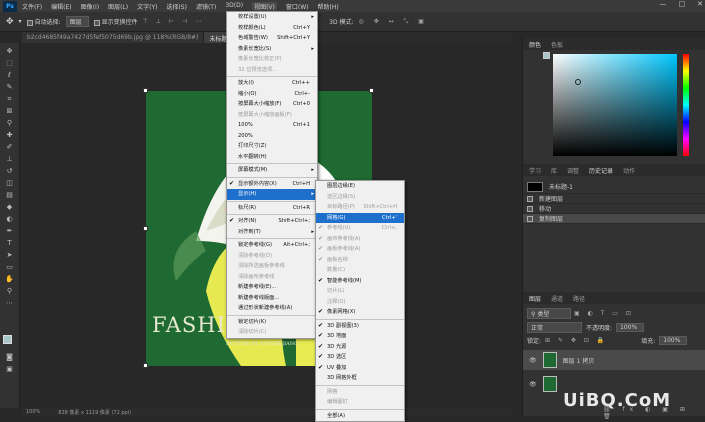 The image size is (705, 422). I want to click on layer-name: 图层 1 拷贝, so click(579, 360).